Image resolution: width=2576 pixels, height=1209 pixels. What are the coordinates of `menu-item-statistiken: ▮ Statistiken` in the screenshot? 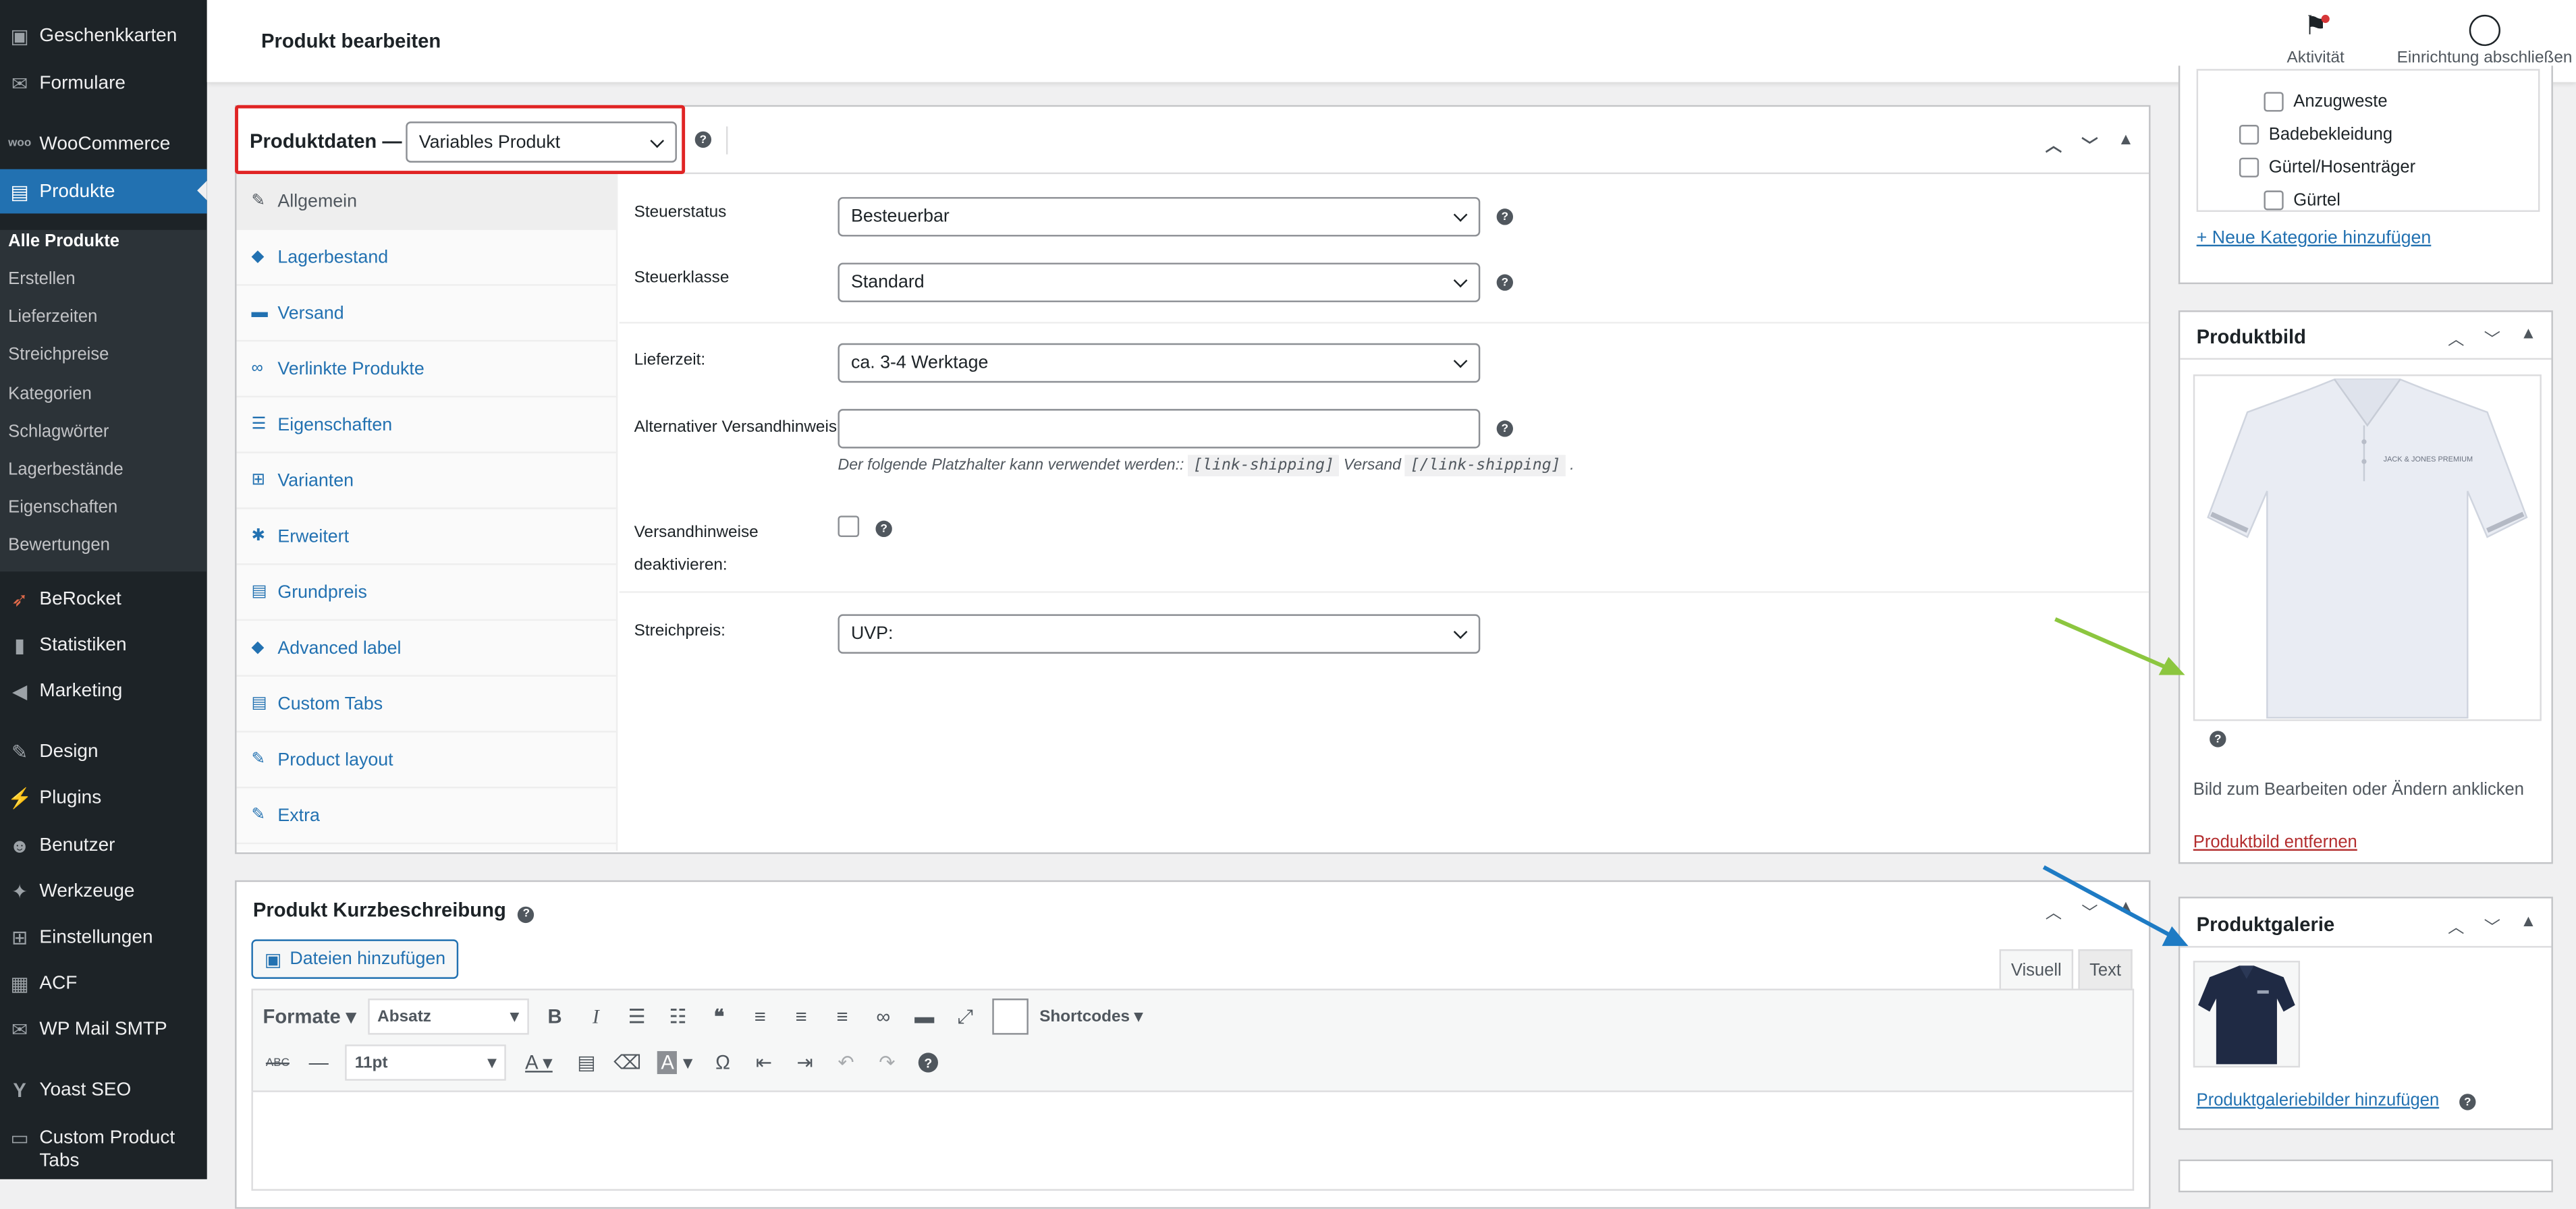 It's located at (103, 645).